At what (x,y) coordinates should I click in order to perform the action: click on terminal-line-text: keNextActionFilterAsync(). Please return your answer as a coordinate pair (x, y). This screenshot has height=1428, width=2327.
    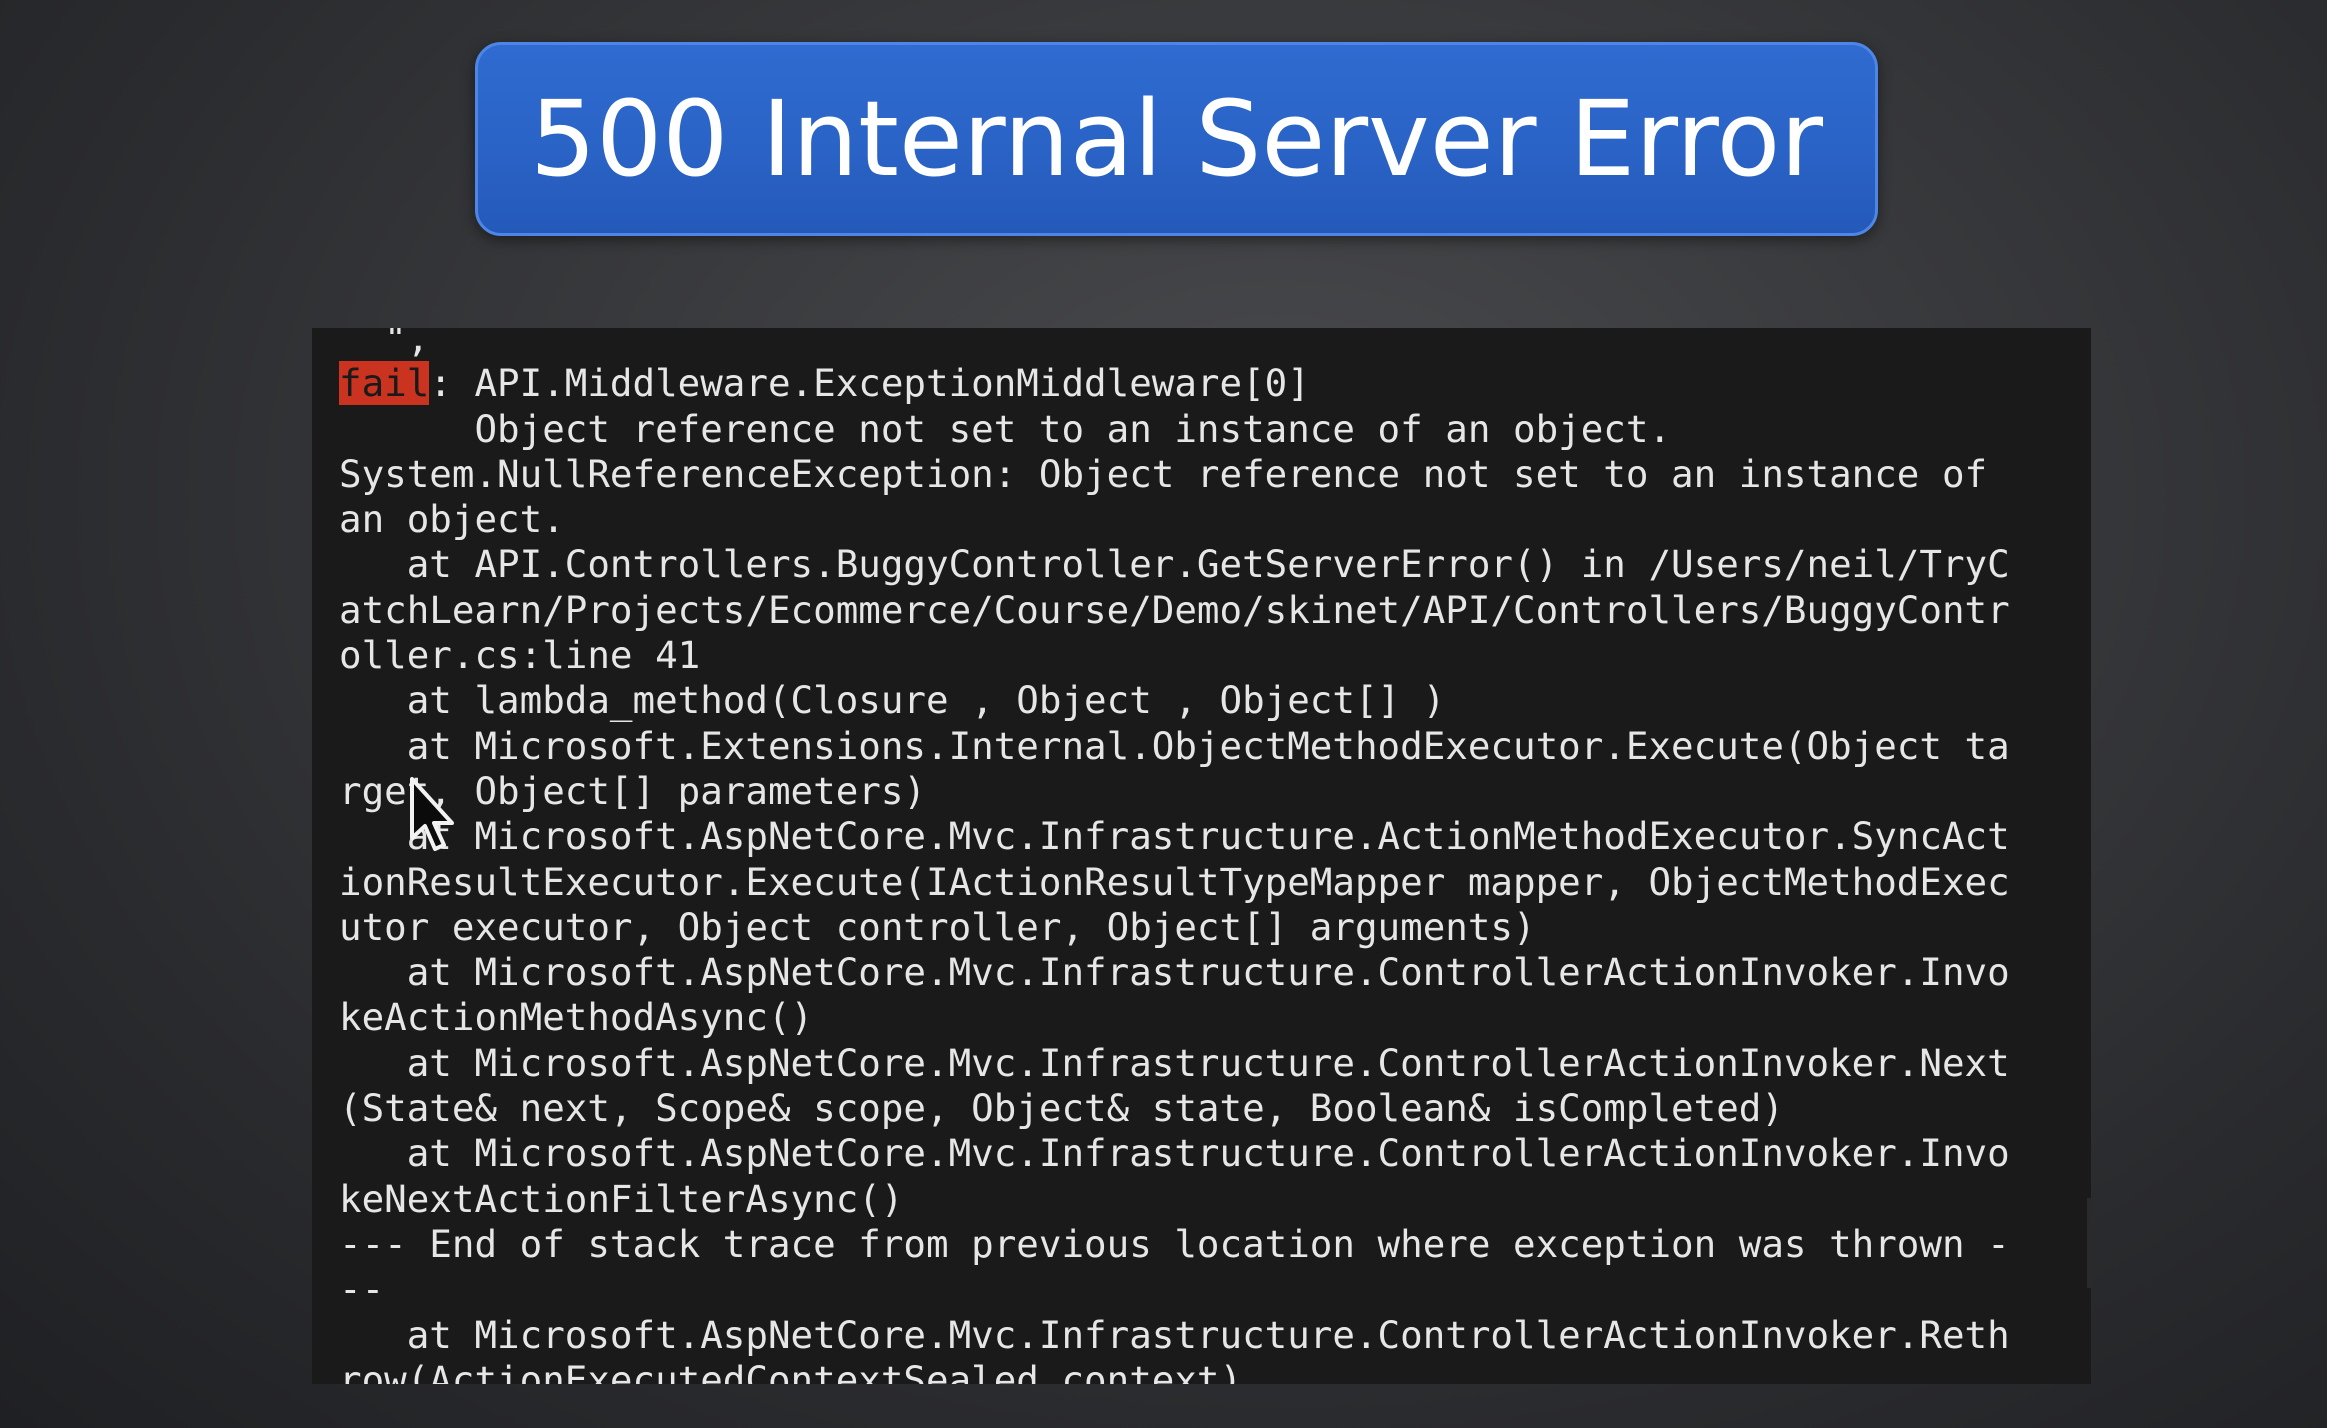
    Looking at the image, I should click on (621, 1198).